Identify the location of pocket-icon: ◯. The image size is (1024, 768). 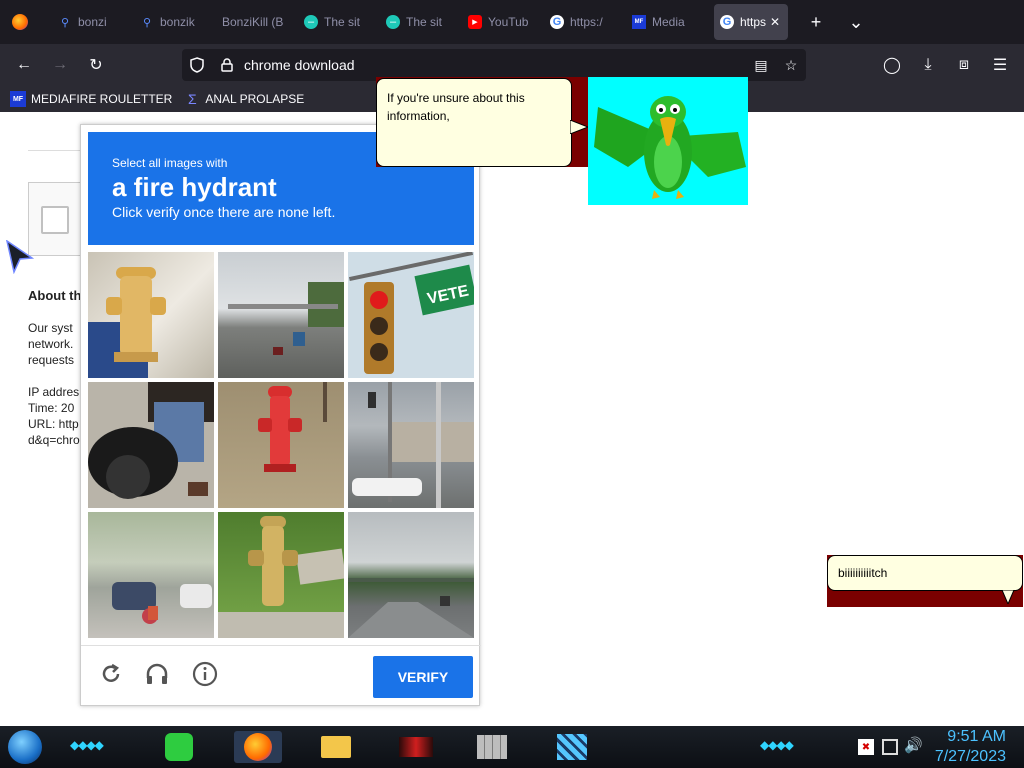
(892, 65).